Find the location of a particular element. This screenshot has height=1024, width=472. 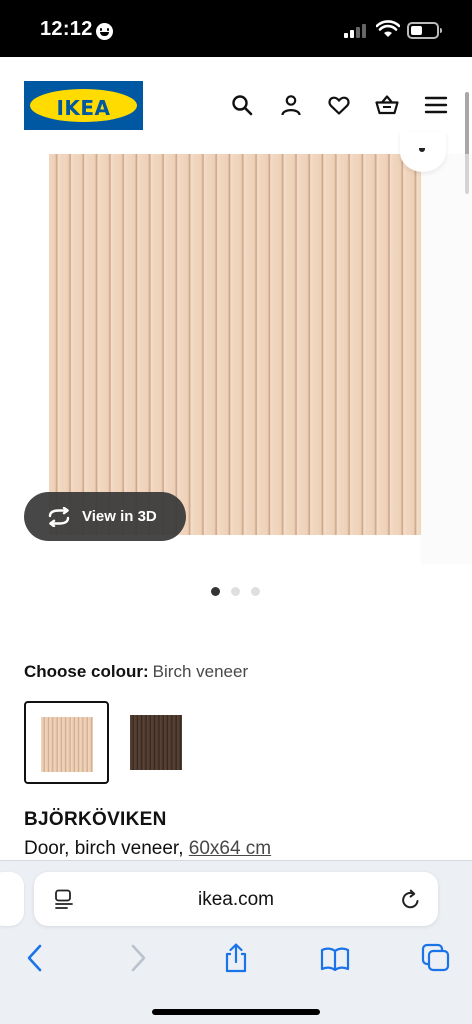

logo-oval: IKEA is located at coordinates (83, 105).